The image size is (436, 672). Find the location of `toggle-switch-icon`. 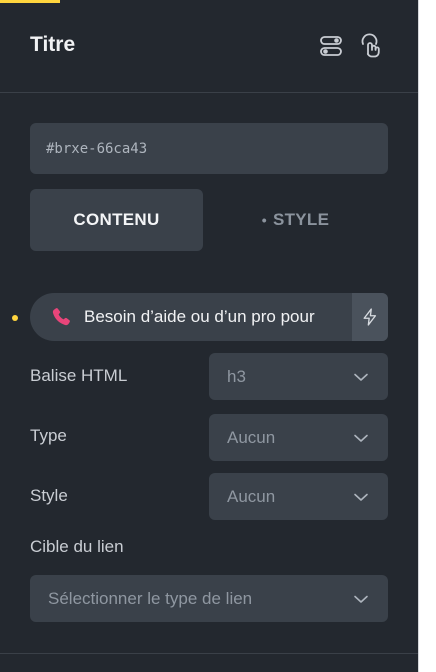

toggle-switch-icon is located at coordinates (331, 46).